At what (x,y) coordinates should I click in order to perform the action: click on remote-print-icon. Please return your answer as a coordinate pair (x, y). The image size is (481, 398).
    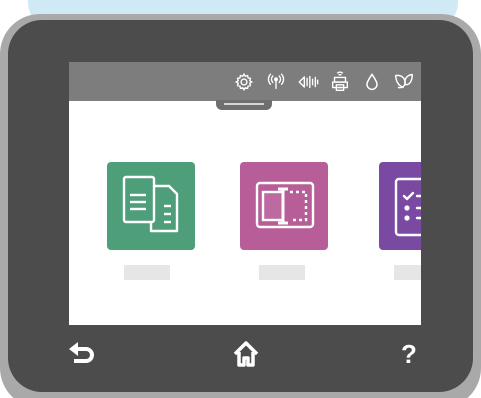
    Looking at the image, I should click on (340, 82).